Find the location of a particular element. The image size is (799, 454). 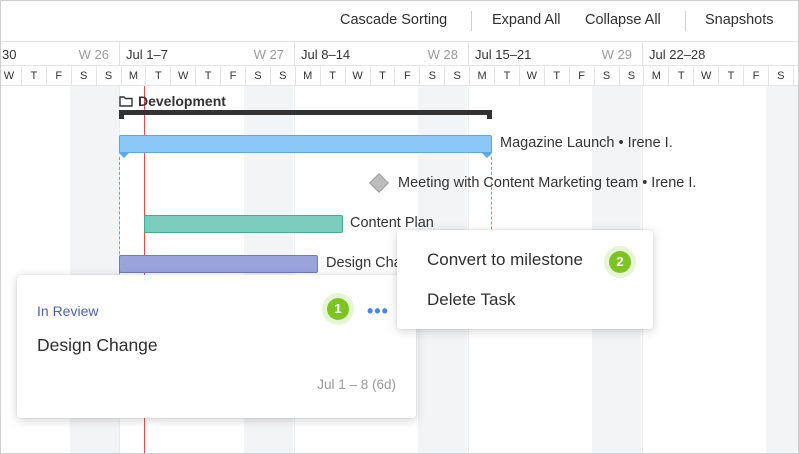

day-header: WTFSSMTWTFSSMTWTFSSMTWTFSSMTWTFSS is located at coordinates (399, 75).